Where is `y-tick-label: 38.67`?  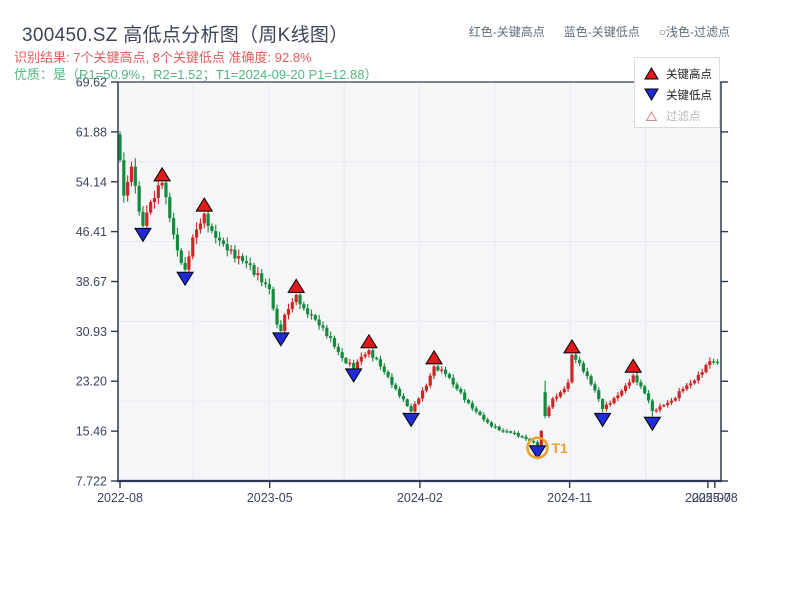 y-tick-label: 38.67 is located at coordinates (91, 282).